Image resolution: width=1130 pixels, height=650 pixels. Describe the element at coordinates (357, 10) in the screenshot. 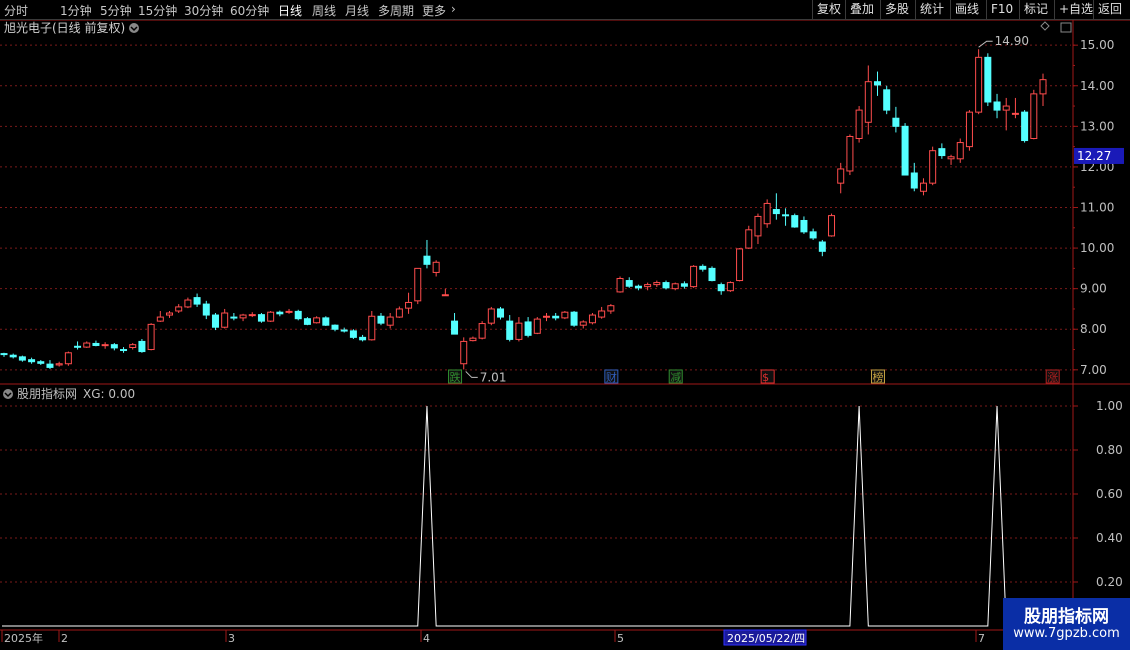

I see `period-tab-8: 月线` at that location.